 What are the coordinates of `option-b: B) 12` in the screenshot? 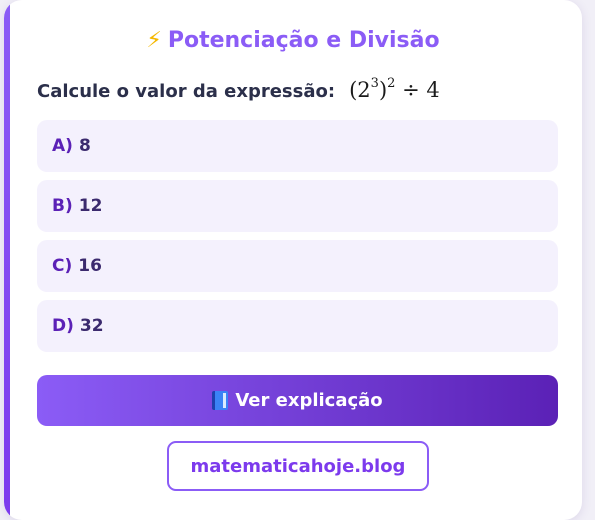 It's located at (297, 206).